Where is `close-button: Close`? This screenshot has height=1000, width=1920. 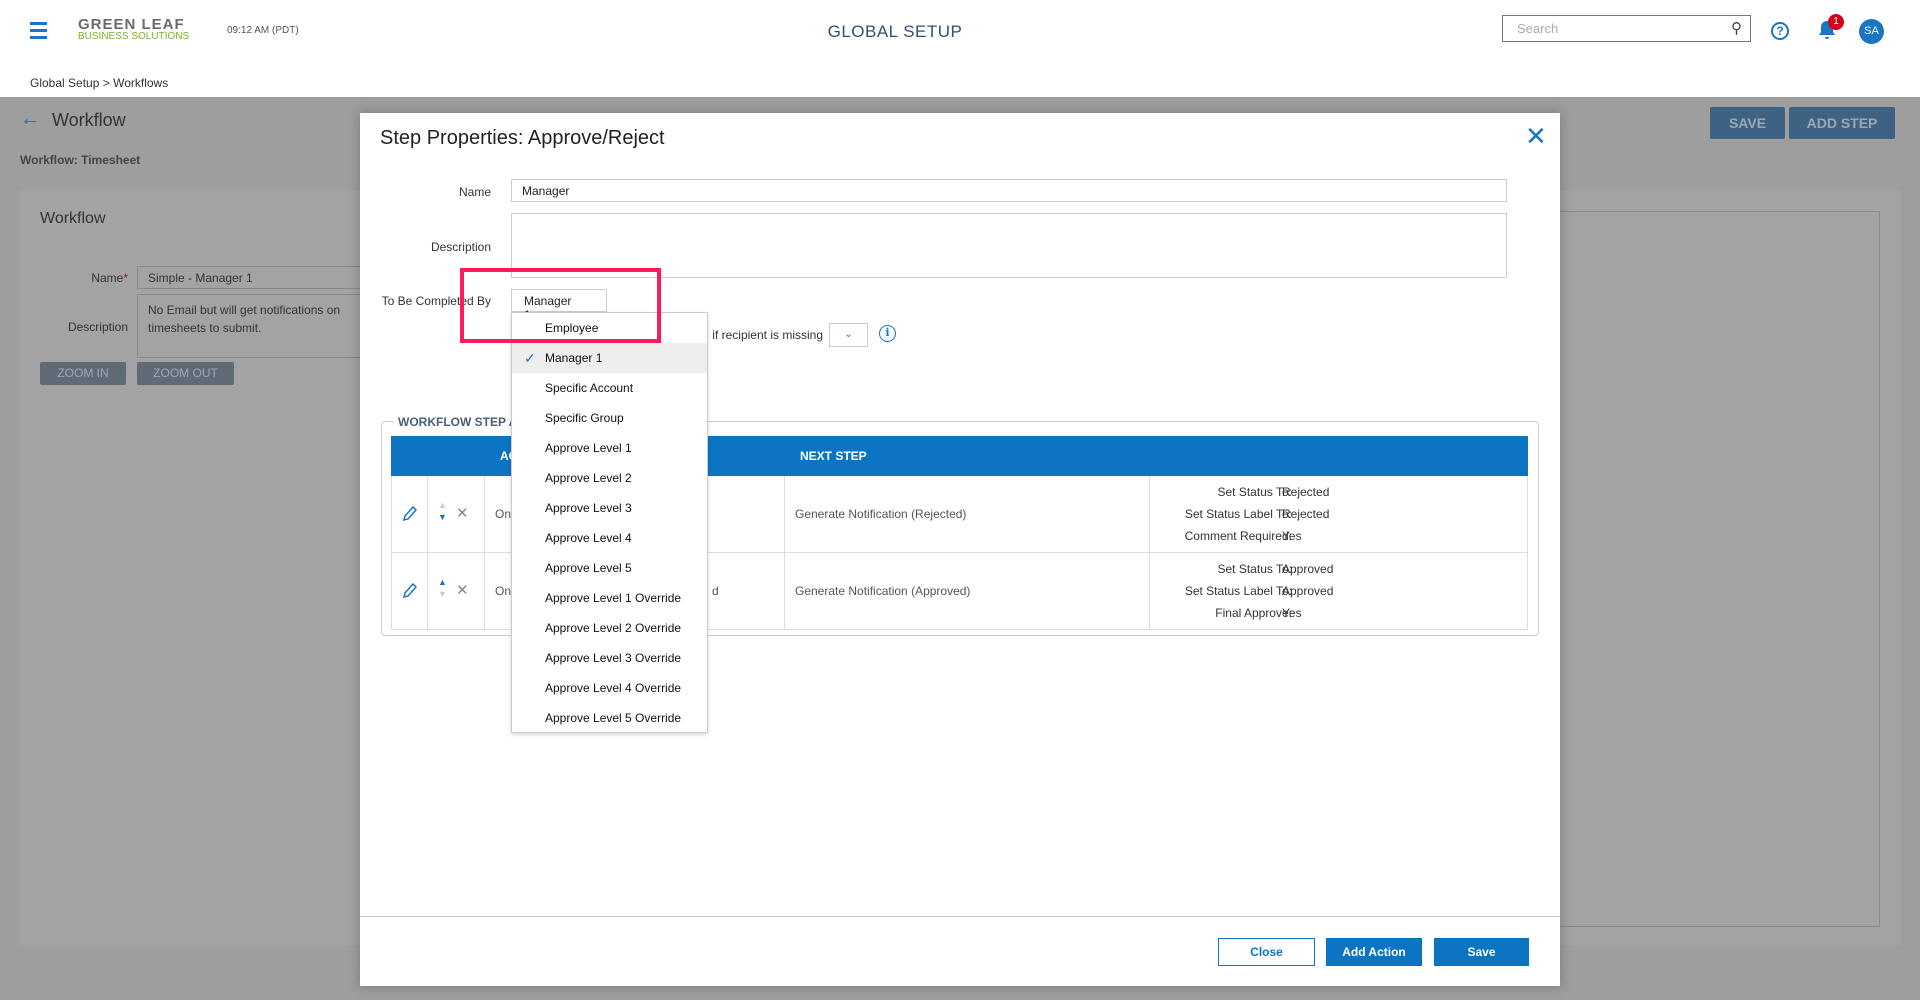
close-button: Close is located at coordinates (1266, 952).